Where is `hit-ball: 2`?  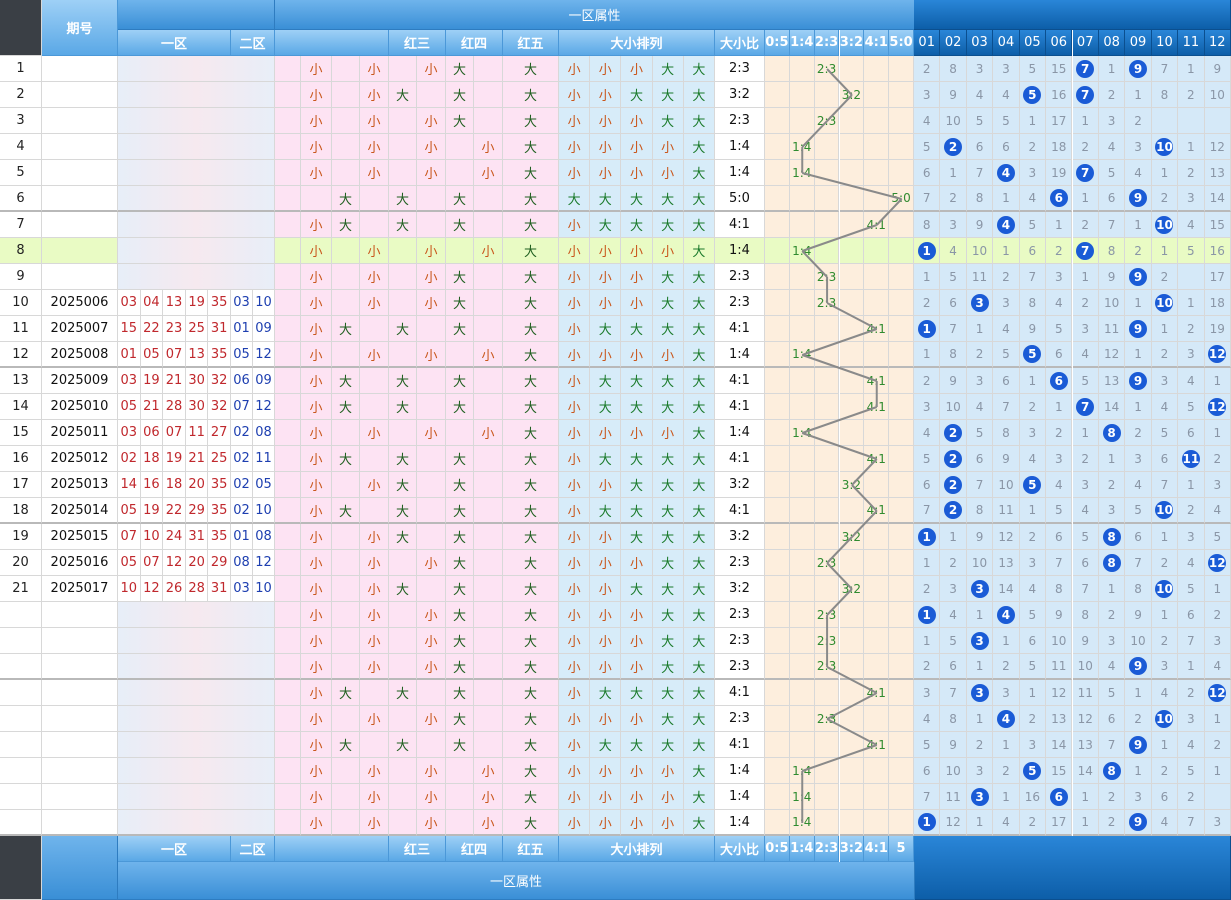
hit-ball: 2 is located at coordinates (953, 510).